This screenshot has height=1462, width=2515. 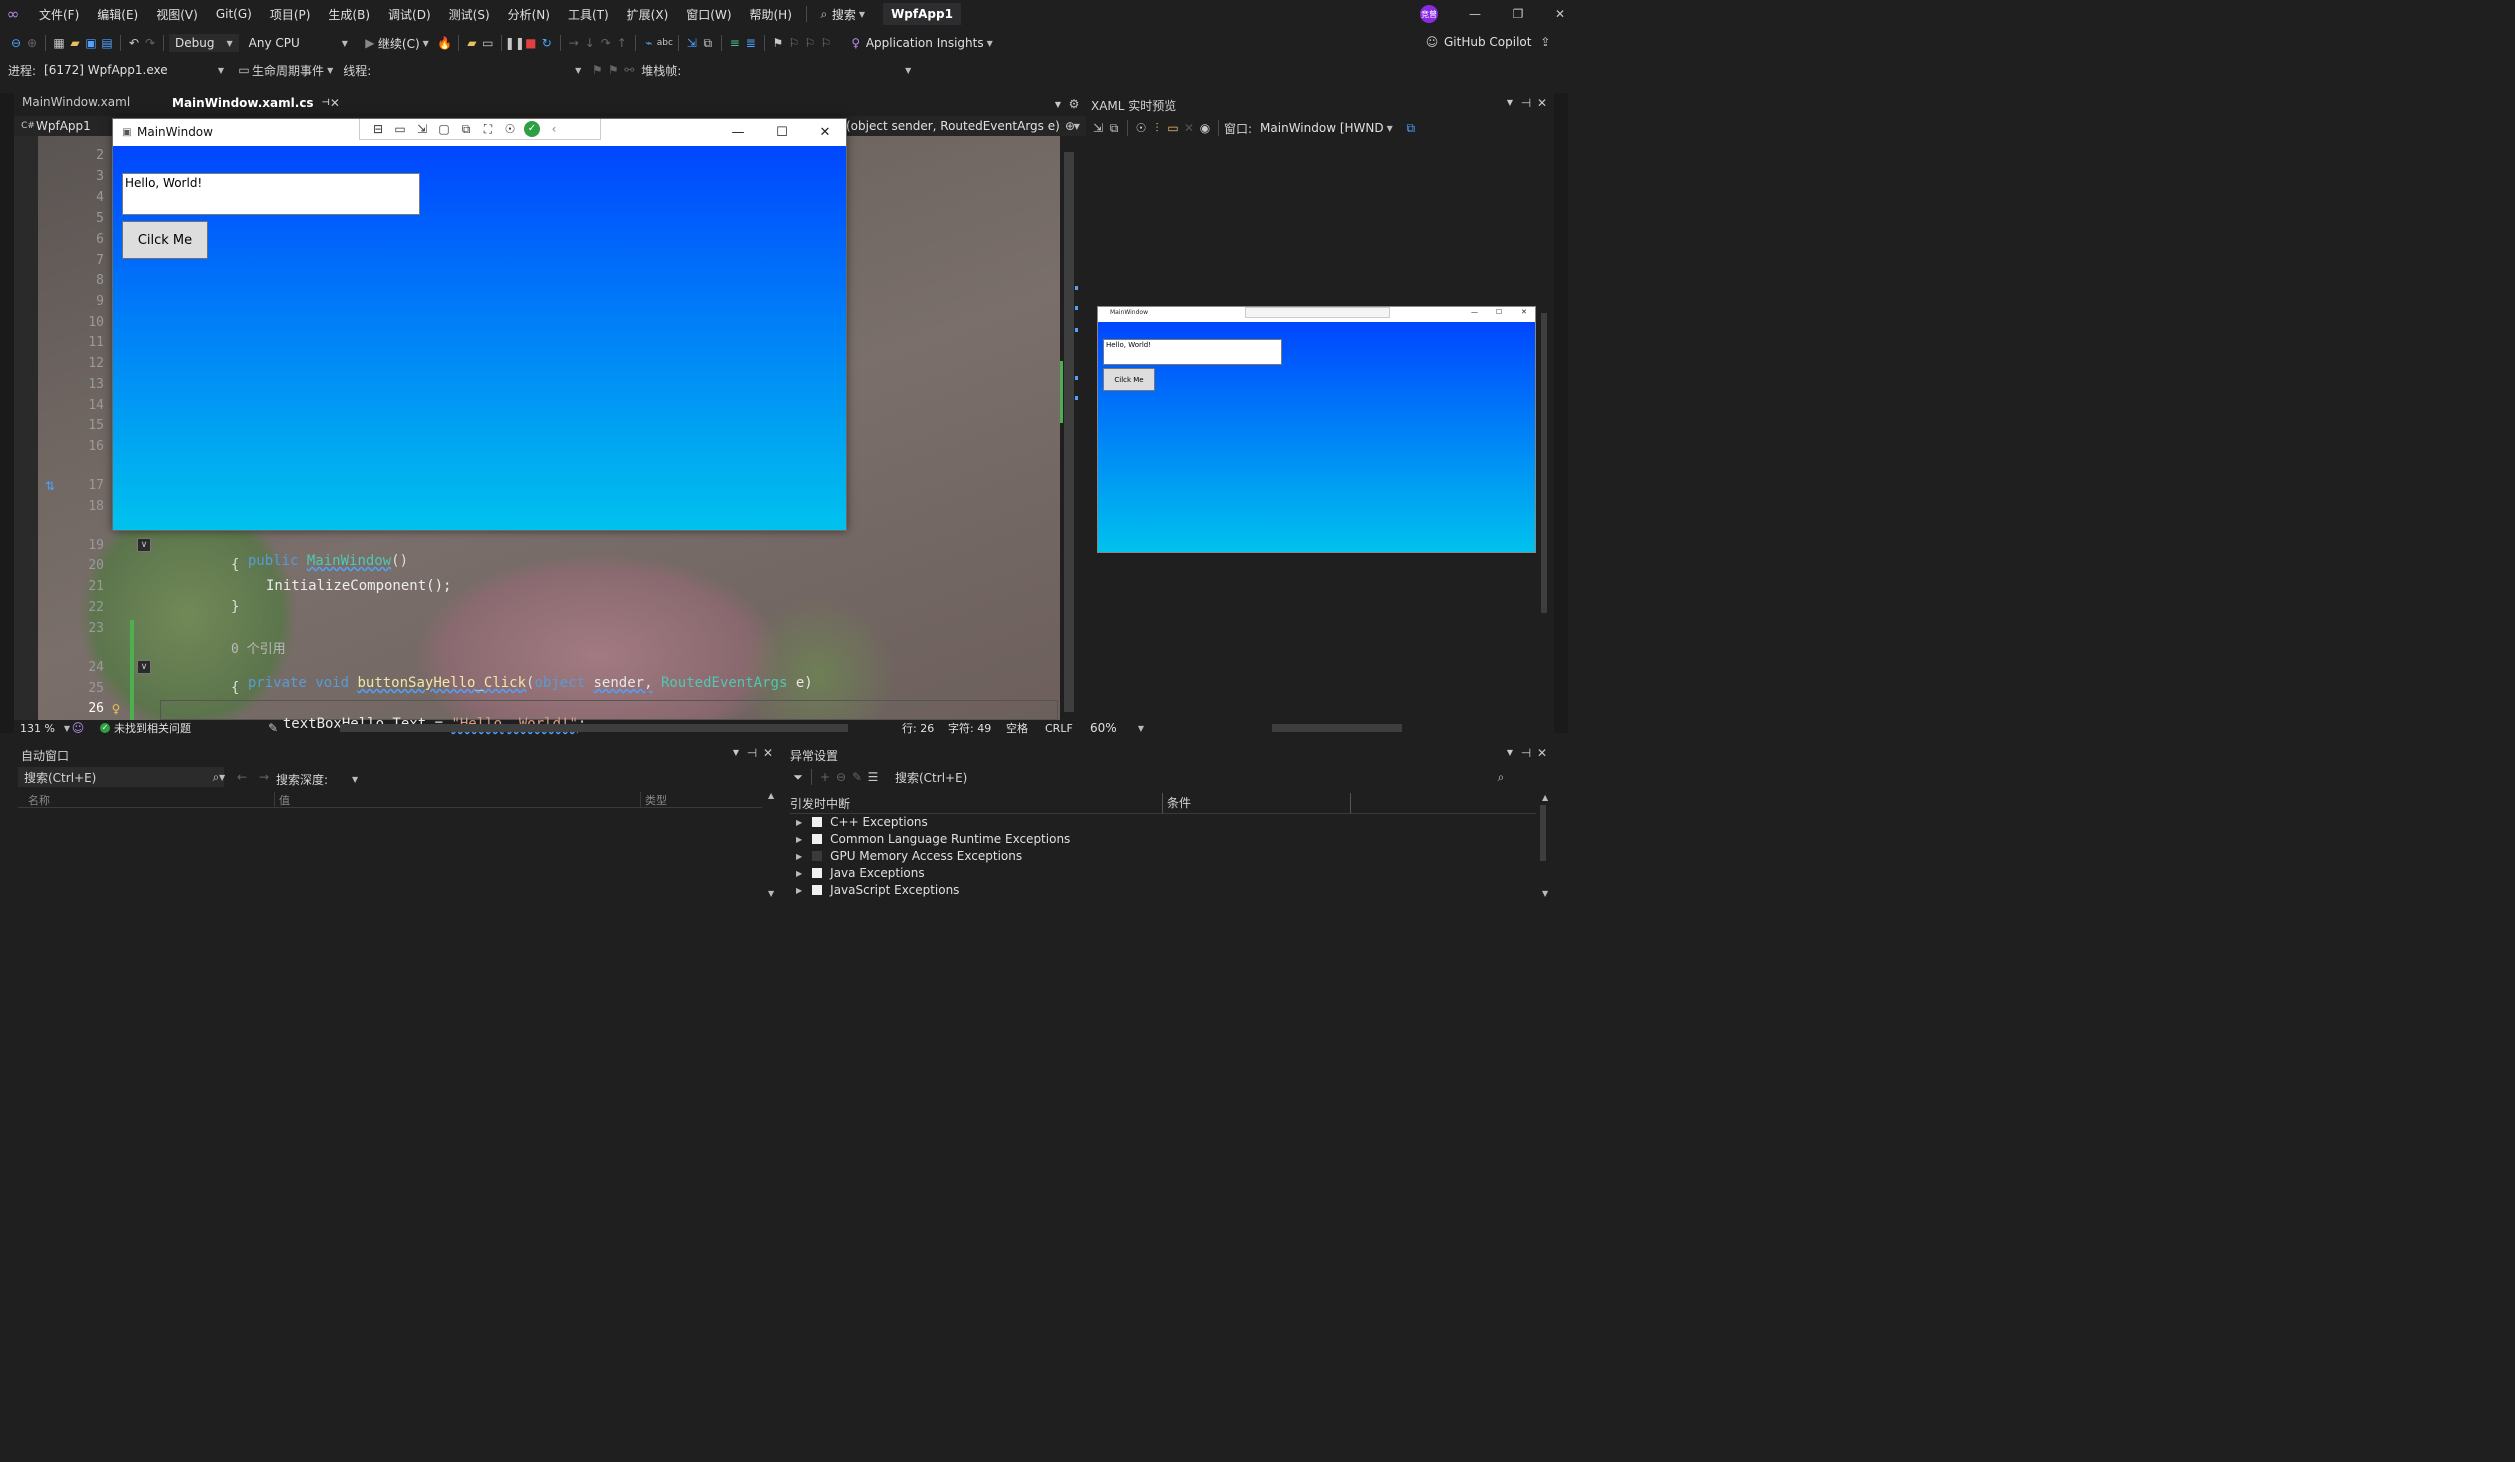 What do you see at coordinates (771, 14) in the screenshot?
I see `menu-help: 帮助(H)` at bounding box center [771, 14].